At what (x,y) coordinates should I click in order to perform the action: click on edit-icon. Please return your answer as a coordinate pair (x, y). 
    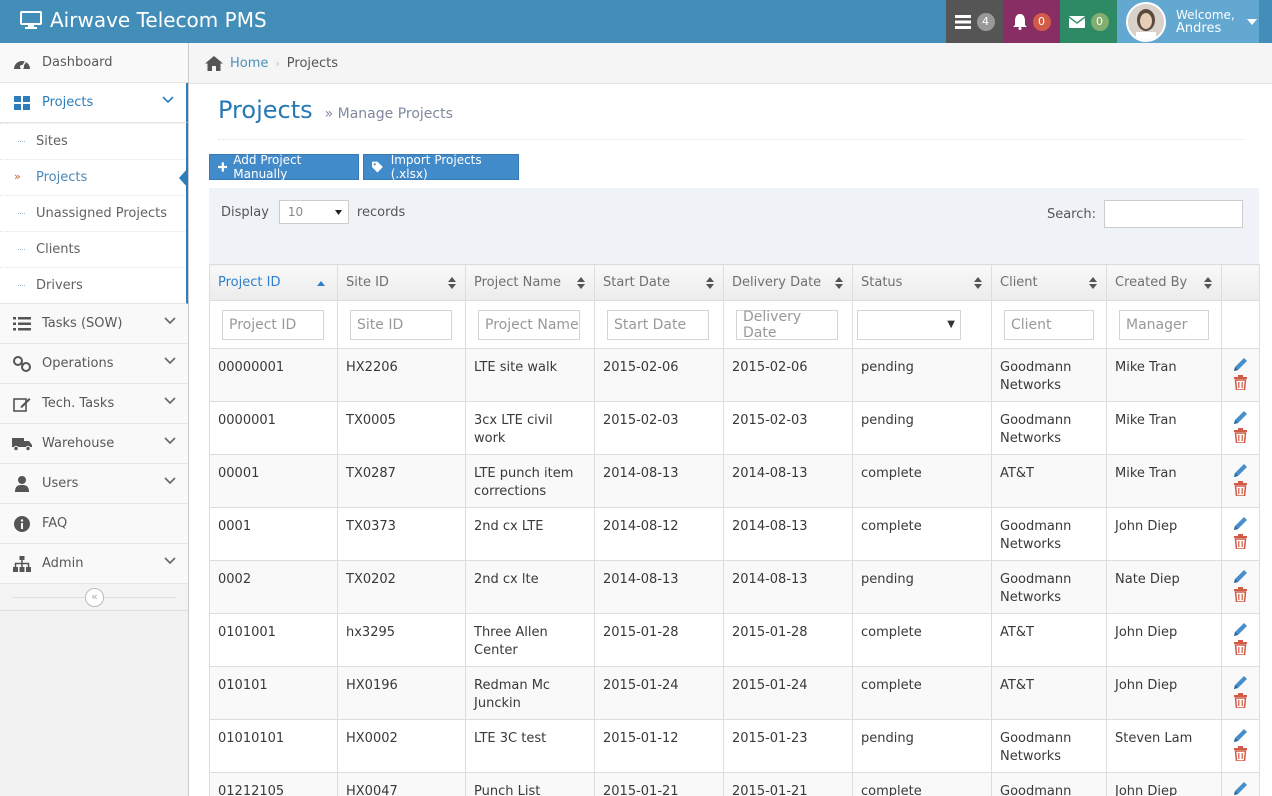
    Looking at the image, I should click on (22, 404).